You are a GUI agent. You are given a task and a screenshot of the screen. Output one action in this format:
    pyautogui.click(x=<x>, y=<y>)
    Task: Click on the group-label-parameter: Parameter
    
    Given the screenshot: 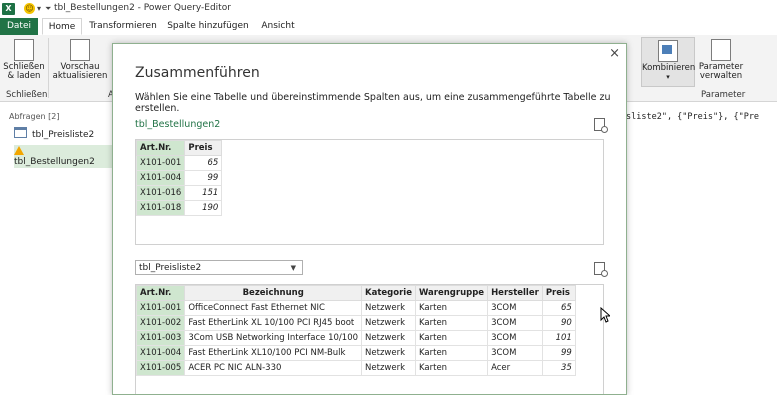 What is the action you would take?
    pyautogui.click(x=723, y=95)
    